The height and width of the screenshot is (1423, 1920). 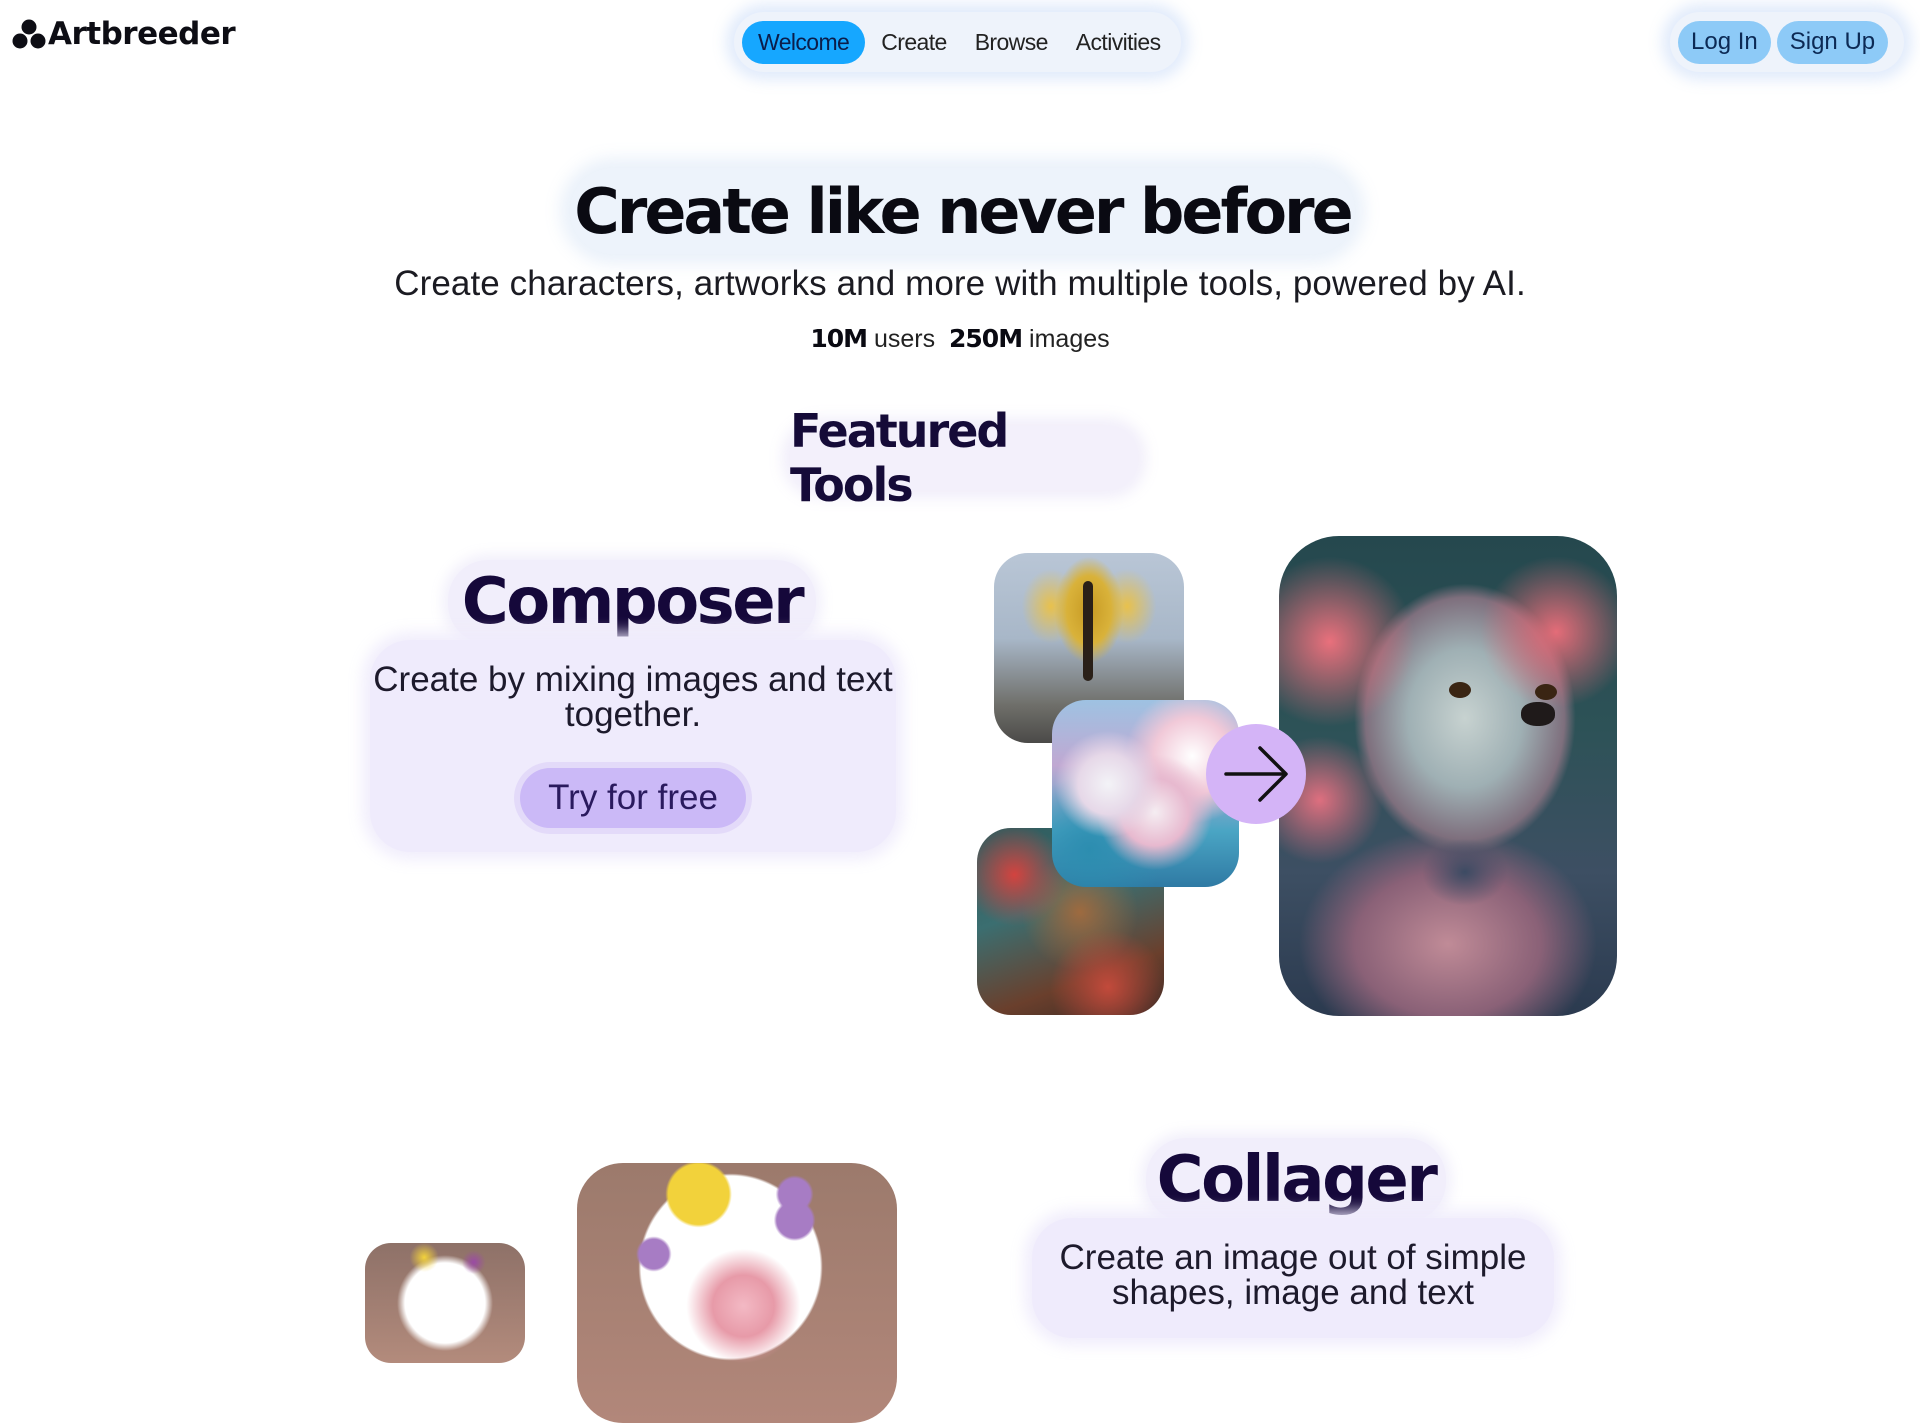 What do you see at coordinates (839, 338) in the screenshot?
I see `users-count: 10M` at bounding box center [839, 338].